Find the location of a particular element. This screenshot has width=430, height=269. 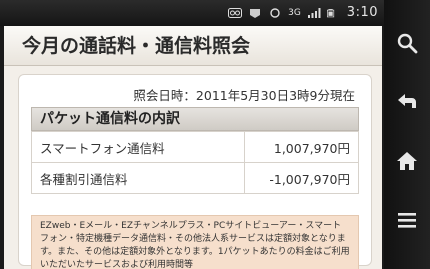

table-row: 各種割引通信料 -1,007,970円 is located at coordinates (195, 178).